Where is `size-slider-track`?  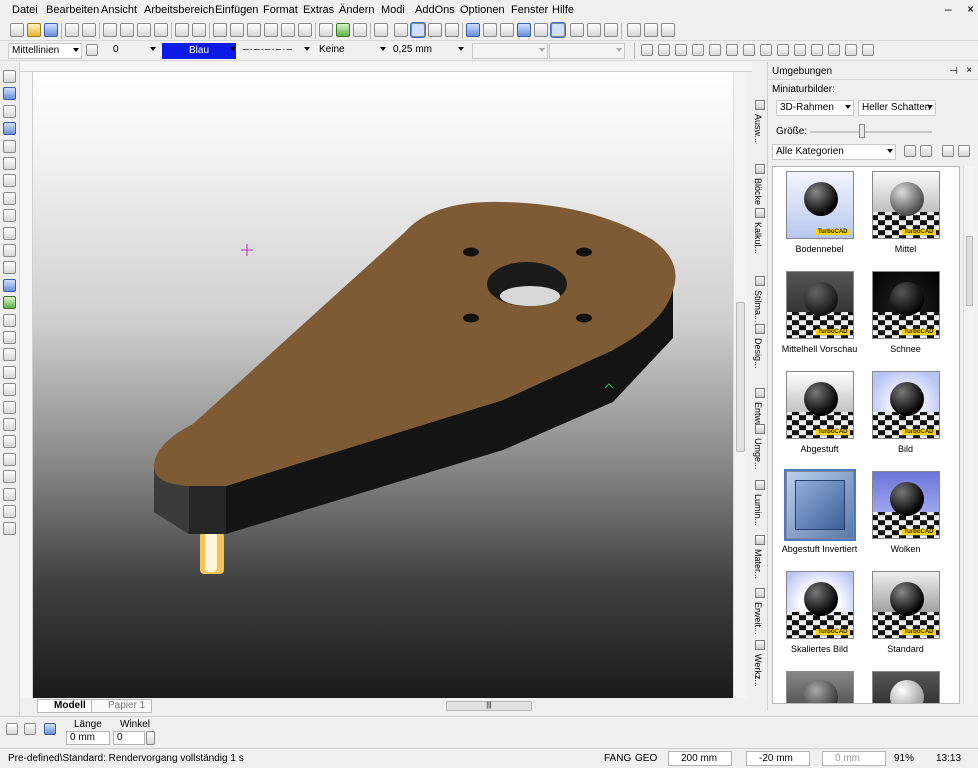
size-slider-track is located at coordinates (871, 132).